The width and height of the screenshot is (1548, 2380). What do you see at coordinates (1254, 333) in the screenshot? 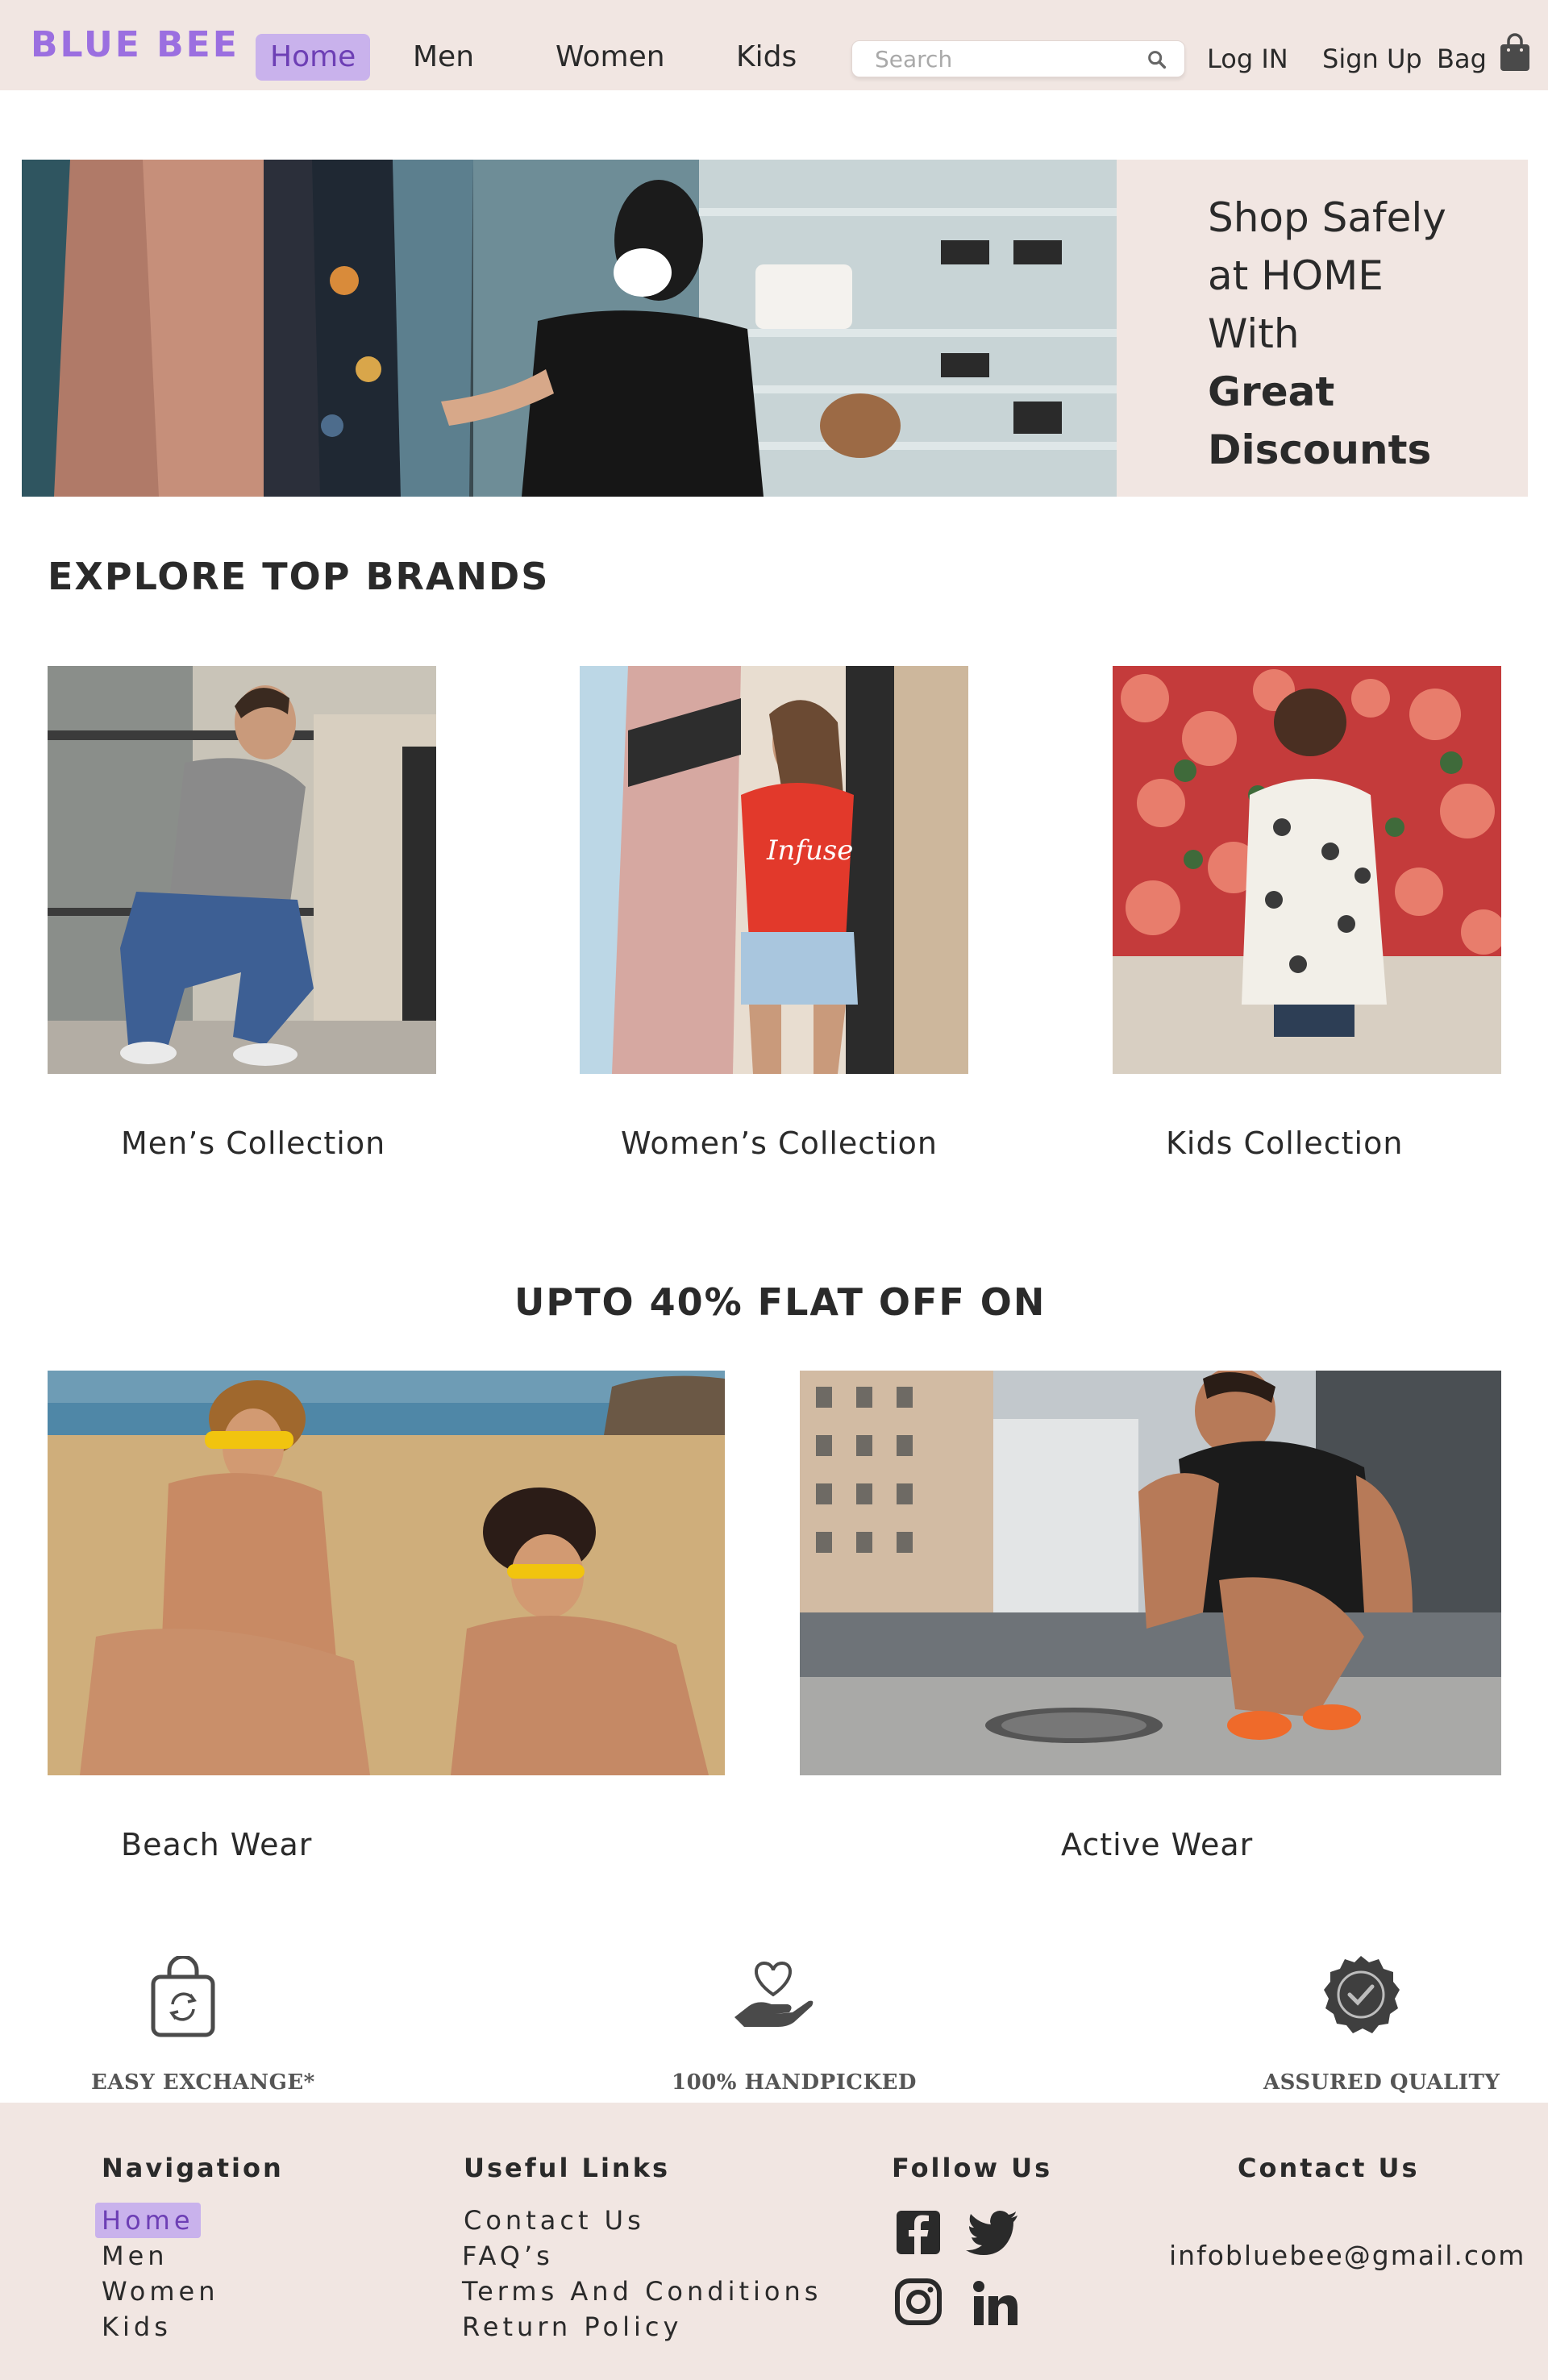
I see `hero-line-3: With` at bounding box center [1254, 333].